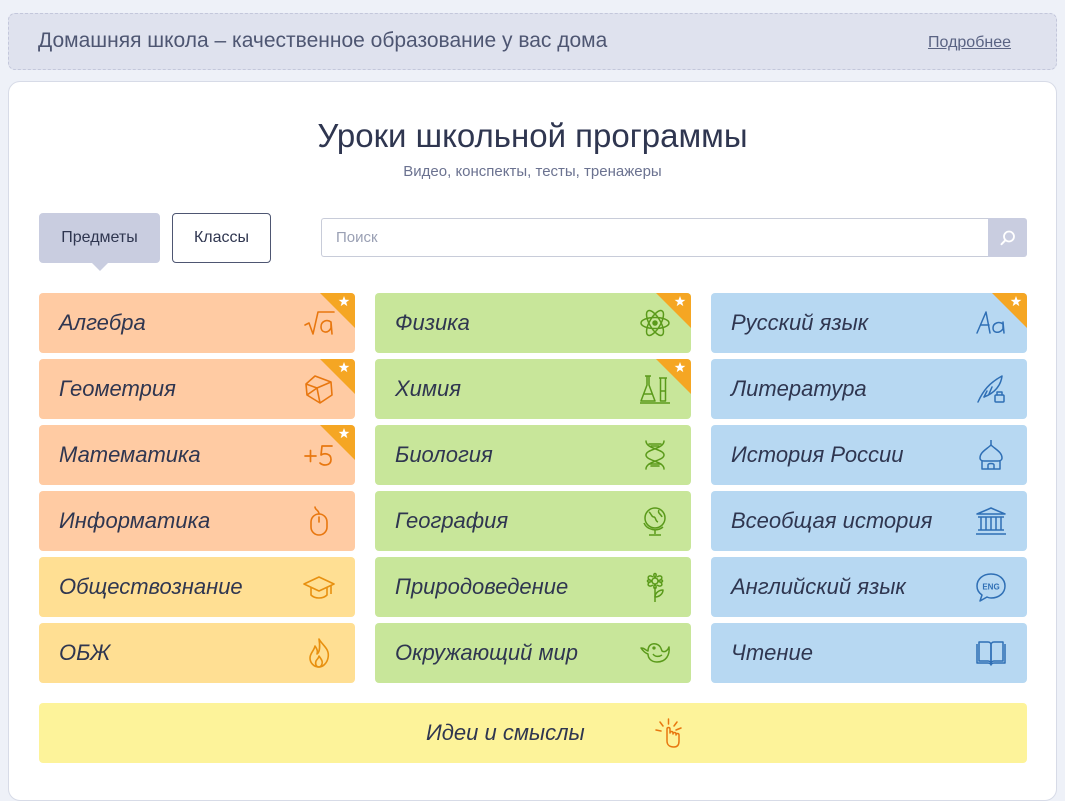  Describe the element at coordinates (197, 323) in the screenshot. I see `subject-tile-algebra: Алгебра` at that location.